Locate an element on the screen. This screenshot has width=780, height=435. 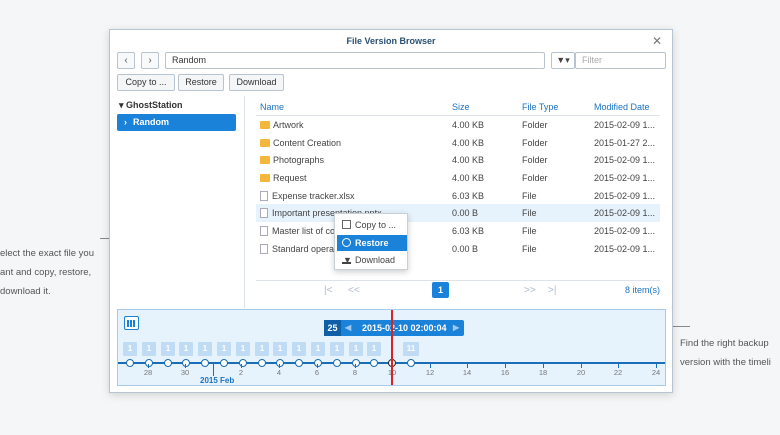
tree-item-random: › Random is located at coordinates (176, 122).